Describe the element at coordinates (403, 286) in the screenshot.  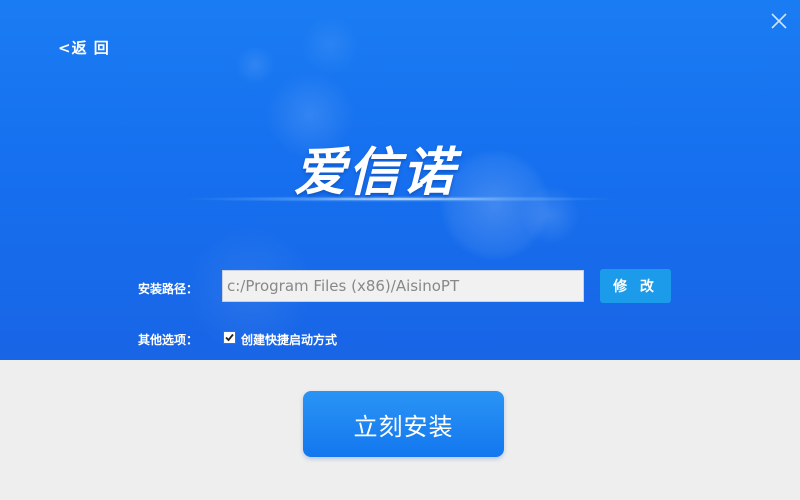
I see `install-path-input` at that location.